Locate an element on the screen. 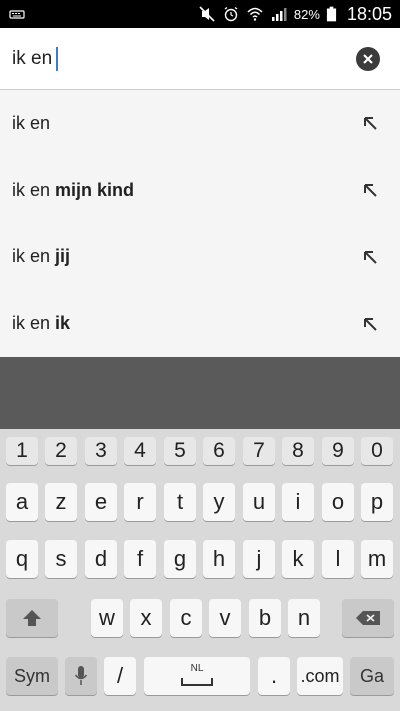  shift-arrow-icon is located at coordinates (32, 618).